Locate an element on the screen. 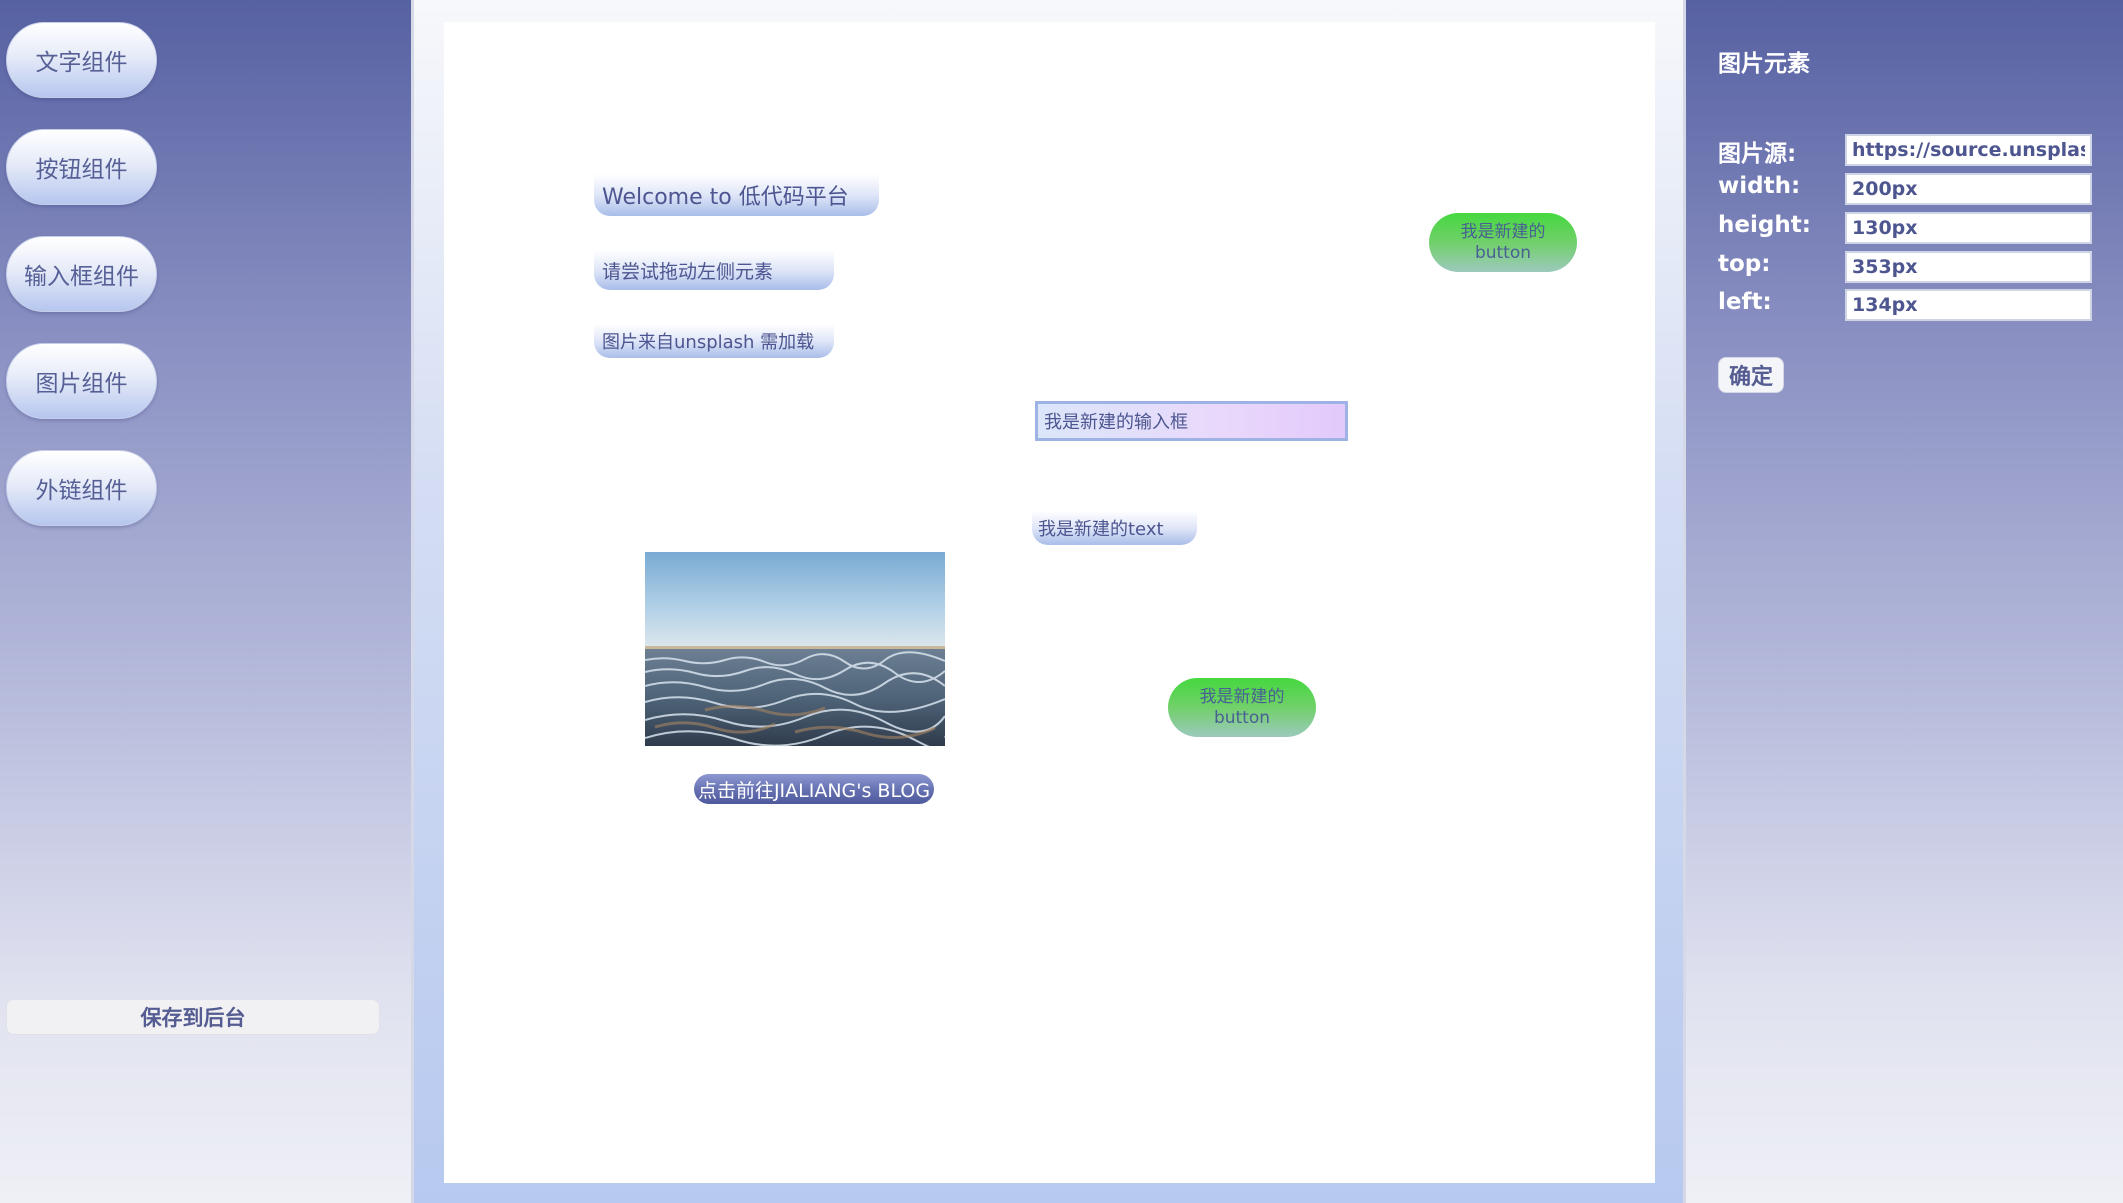 Image resolution: width=2123 pixels, height=1203 pixels. input-component-button: 输入框组件 is located at coordinates (81, 274).